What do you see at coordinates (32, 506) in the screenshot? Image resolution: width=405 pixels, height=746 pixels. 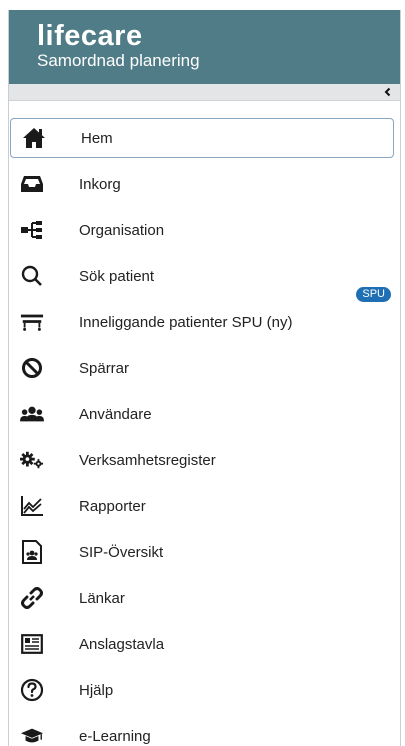 I see `chart-icon` at bounding box center [32, 506].